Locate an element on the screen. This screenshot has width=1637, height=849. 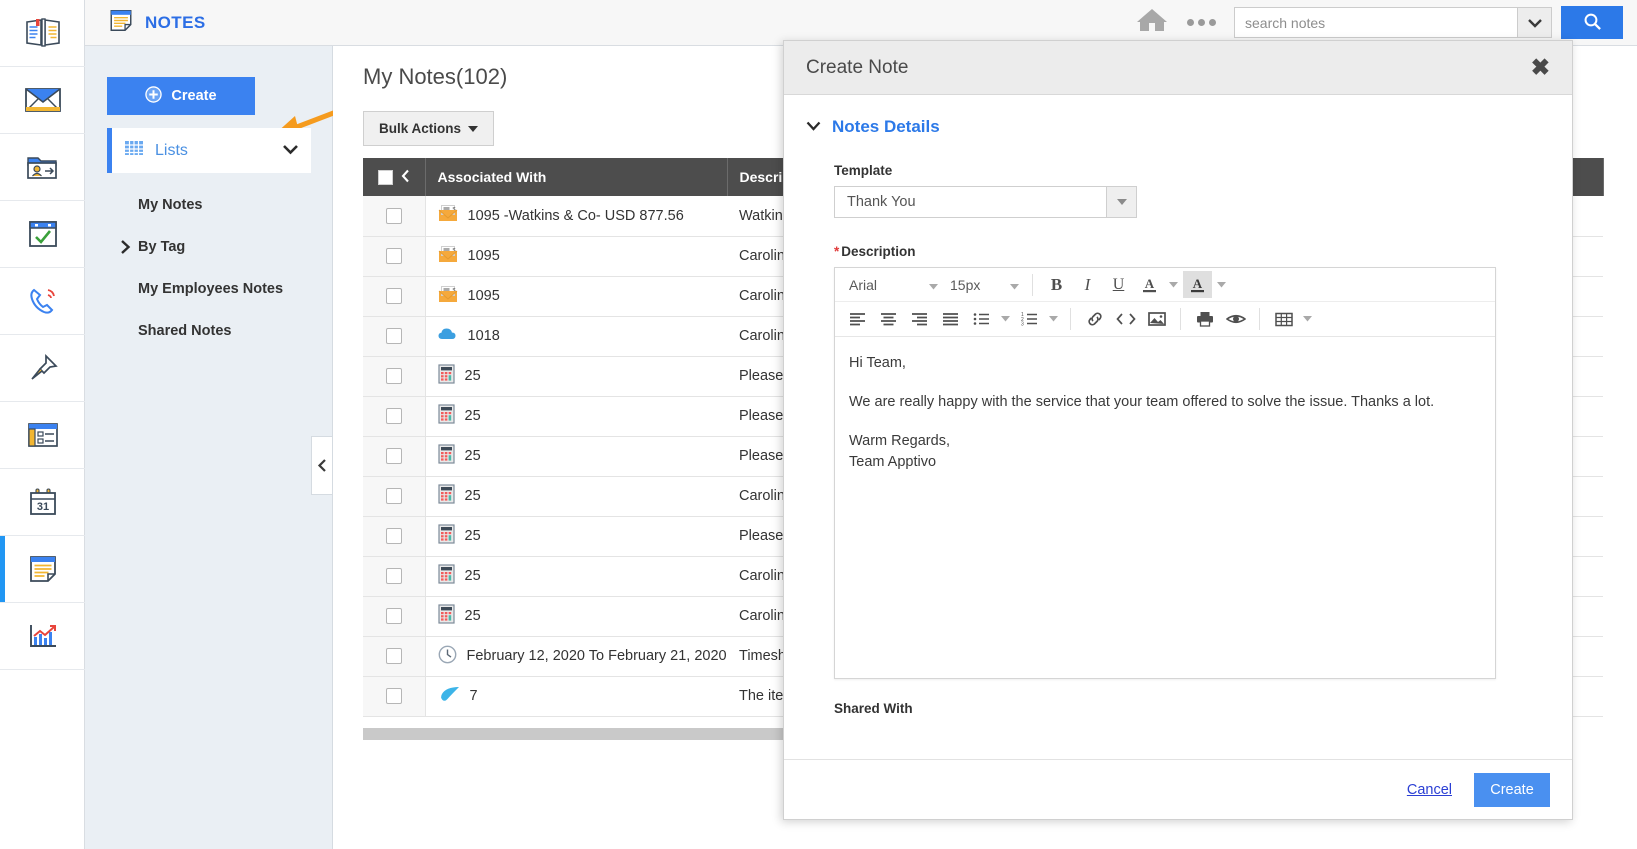
font-family-select: Arial is located at coordinates (890, 285).